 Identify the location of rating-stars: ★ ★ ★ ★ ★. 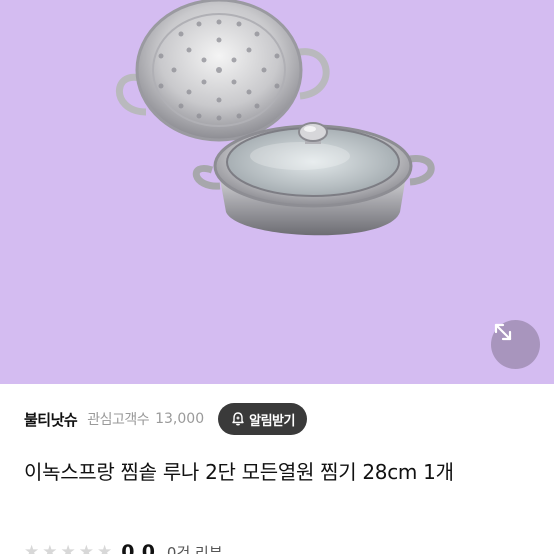
(69, 548).